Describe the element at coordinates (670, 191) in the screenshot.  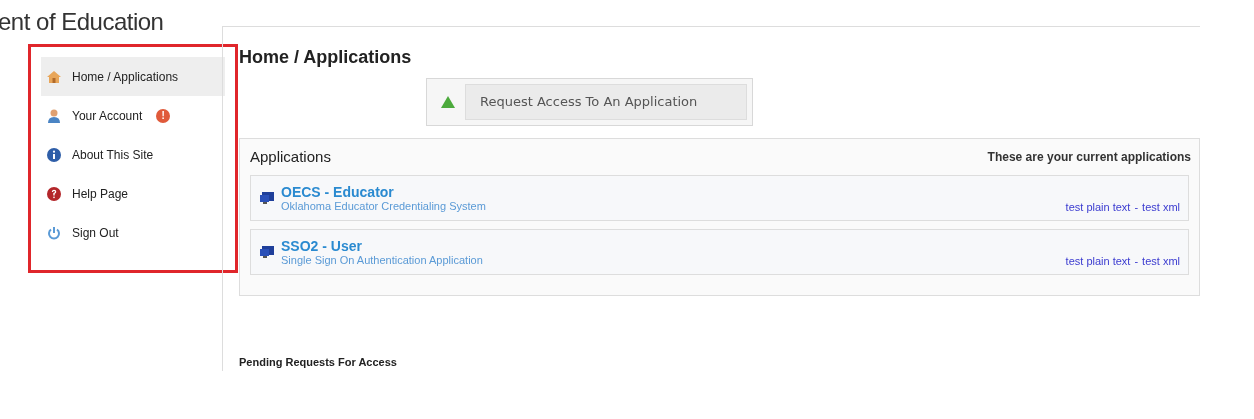
I see `application-link: OECS - Educator` at that location.